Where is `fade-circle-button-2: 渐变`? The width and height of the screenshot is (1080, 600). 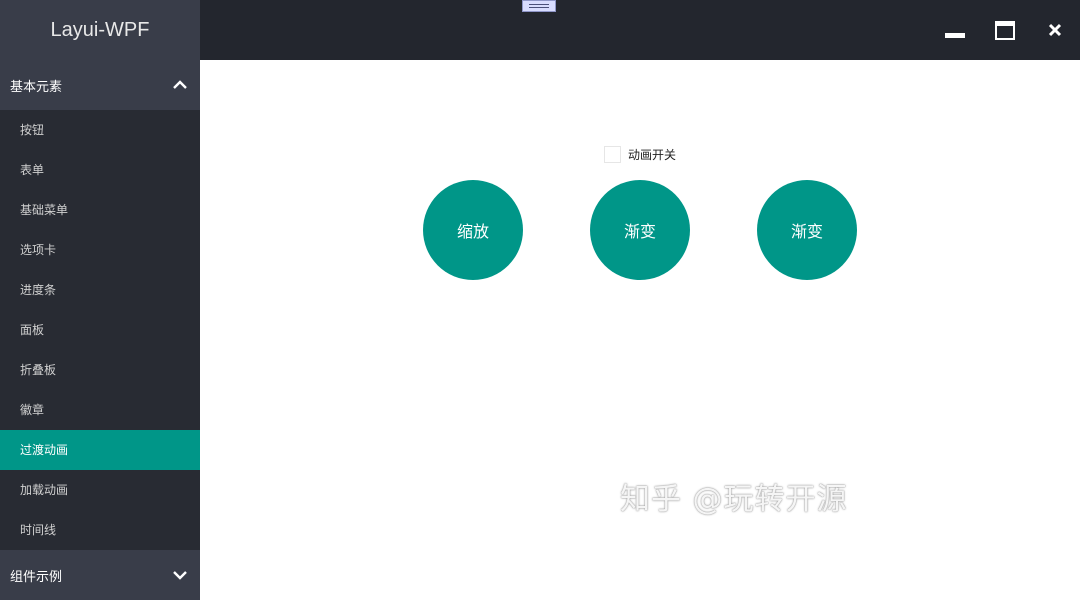 fade-circle-button-2: 渐变 is located at coordinates (807, 230).